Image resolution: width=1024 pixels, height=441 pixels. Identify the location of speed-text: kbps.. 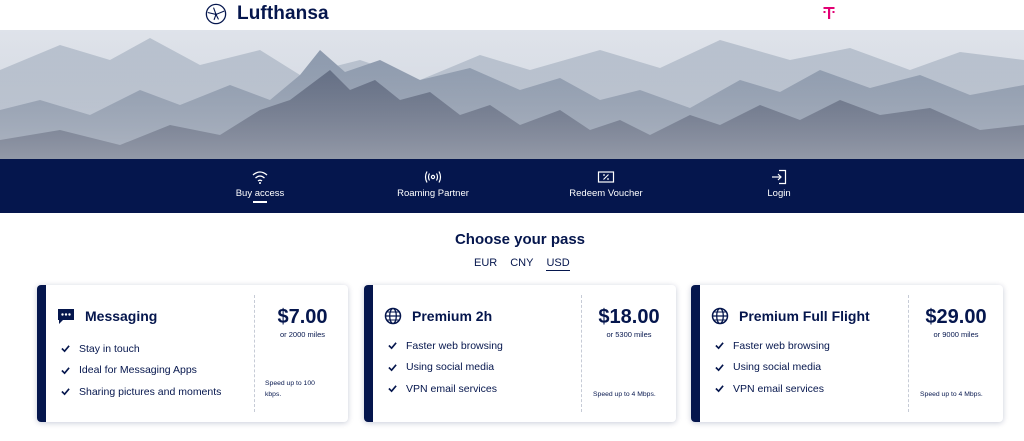
(273, 394).